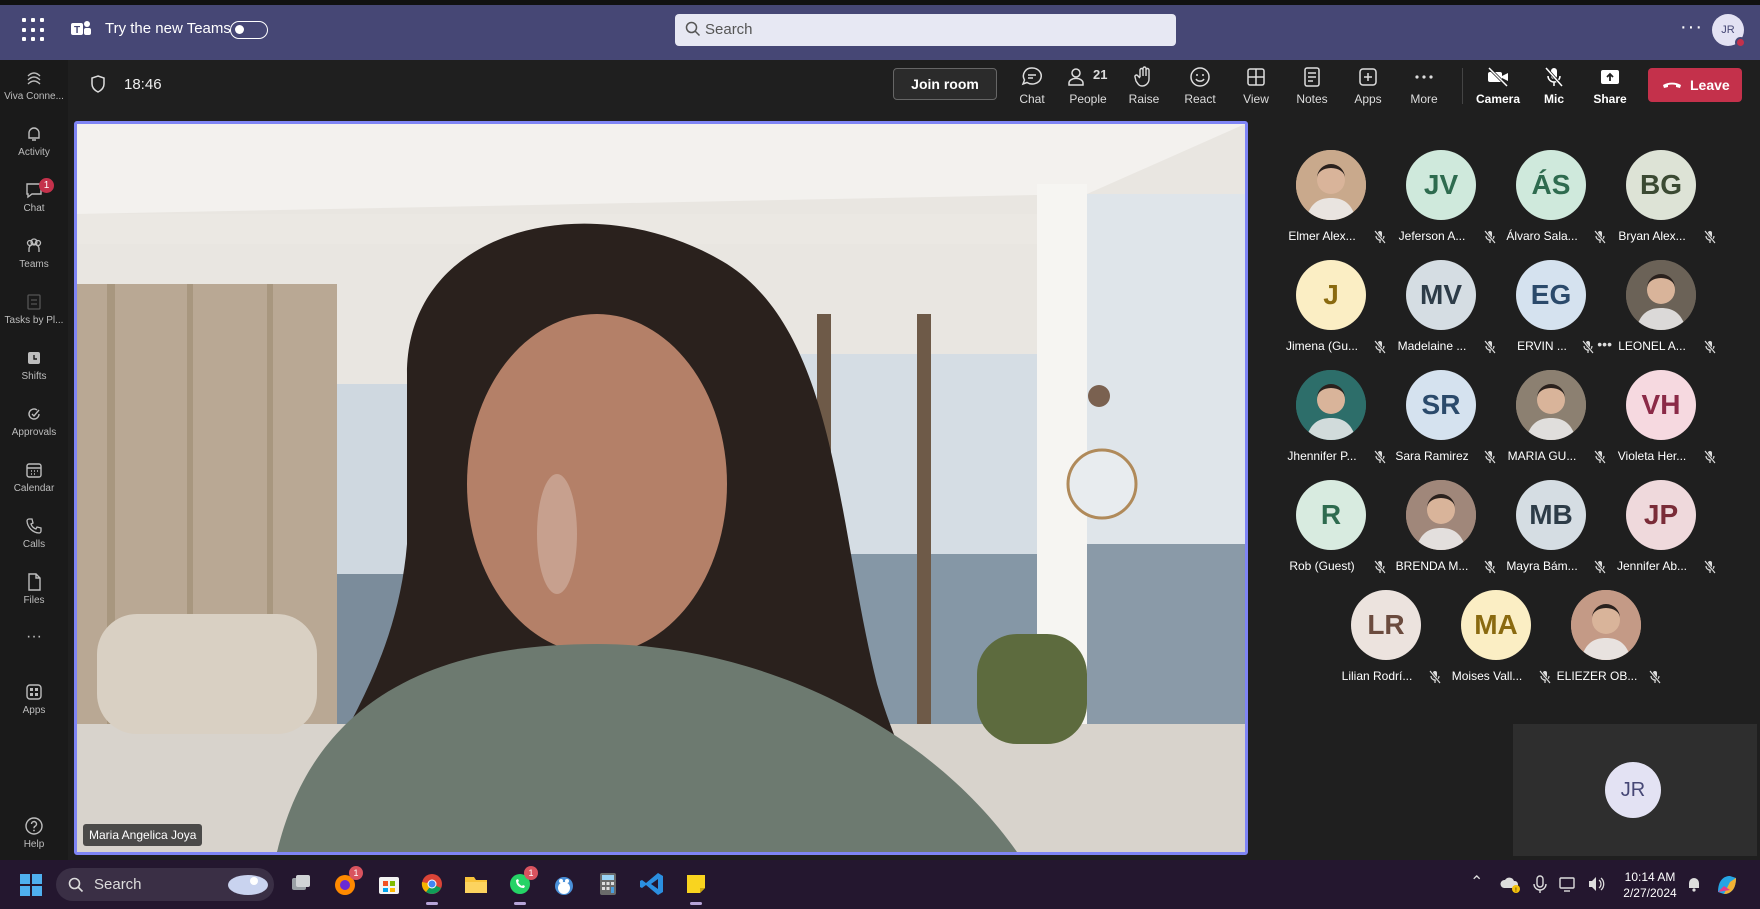  What do you see at coordinates (389, 884) in the screenshot?
I see `microsoft-store-icon` at bounding box center [389, 884].